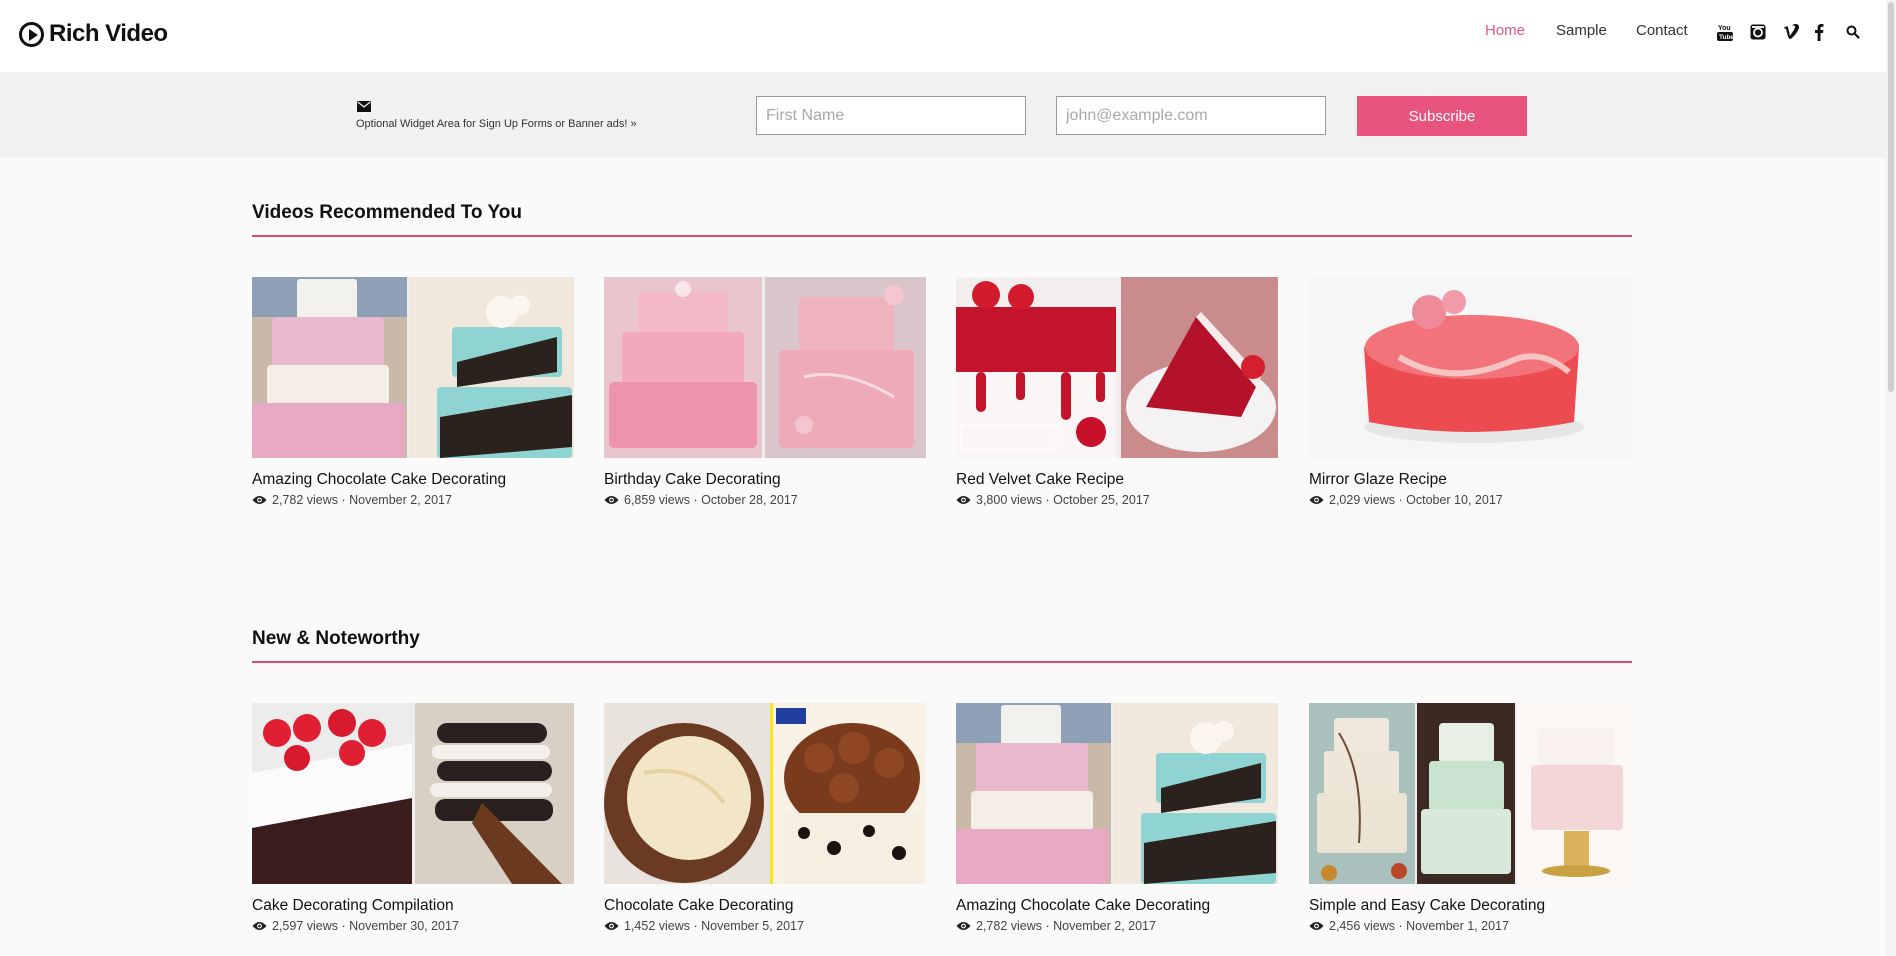  What do you see at coordinates (108, 33) in the screenshot?
I see `logo-text: Rich Video` at bounding box center [108, 33].